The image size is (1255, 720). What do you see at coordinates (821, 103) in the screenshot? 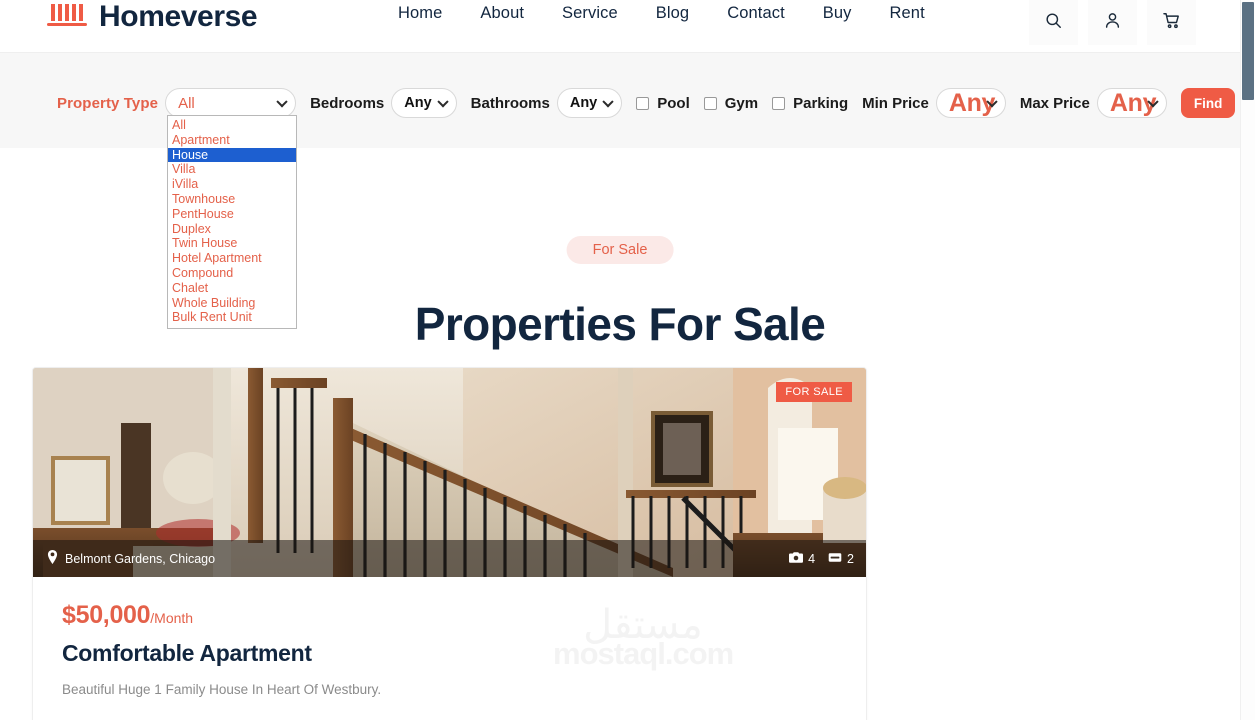
I see `parking-label: Parking` at bounding box center [821, 103].